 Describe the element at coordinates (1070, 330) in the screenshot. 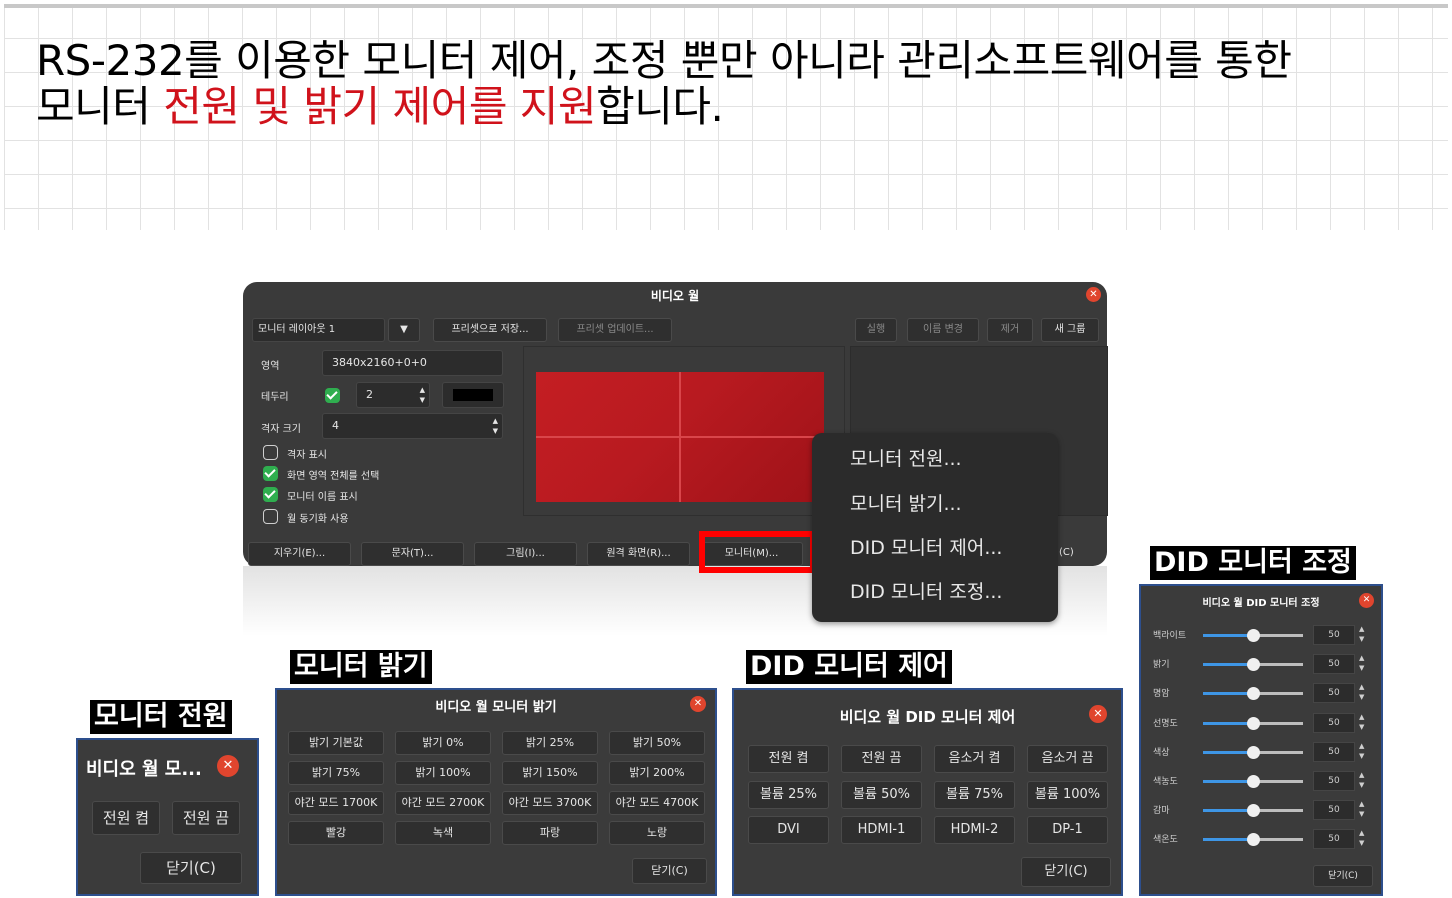

I see `new-group-button: 새 그룹` at that location.